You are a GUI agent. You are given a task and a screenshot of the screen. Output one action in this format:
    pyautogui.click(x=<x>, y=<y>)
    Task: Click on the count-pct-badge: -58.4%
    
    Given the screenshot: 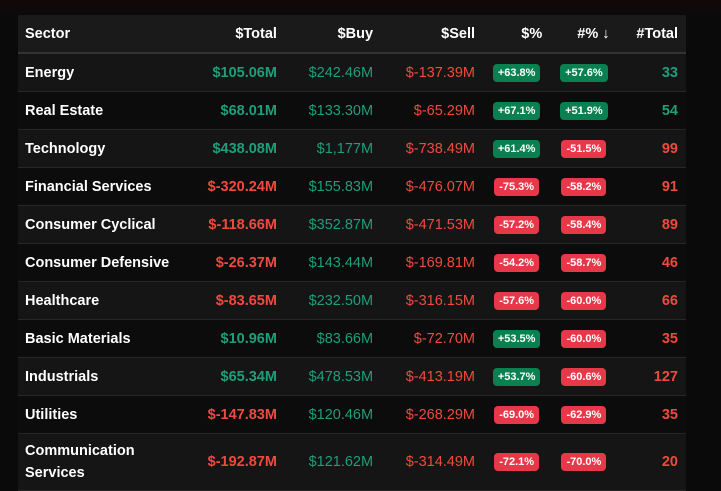 What is the action you would take?
    pyautogui.click(x=584, y=224)
    